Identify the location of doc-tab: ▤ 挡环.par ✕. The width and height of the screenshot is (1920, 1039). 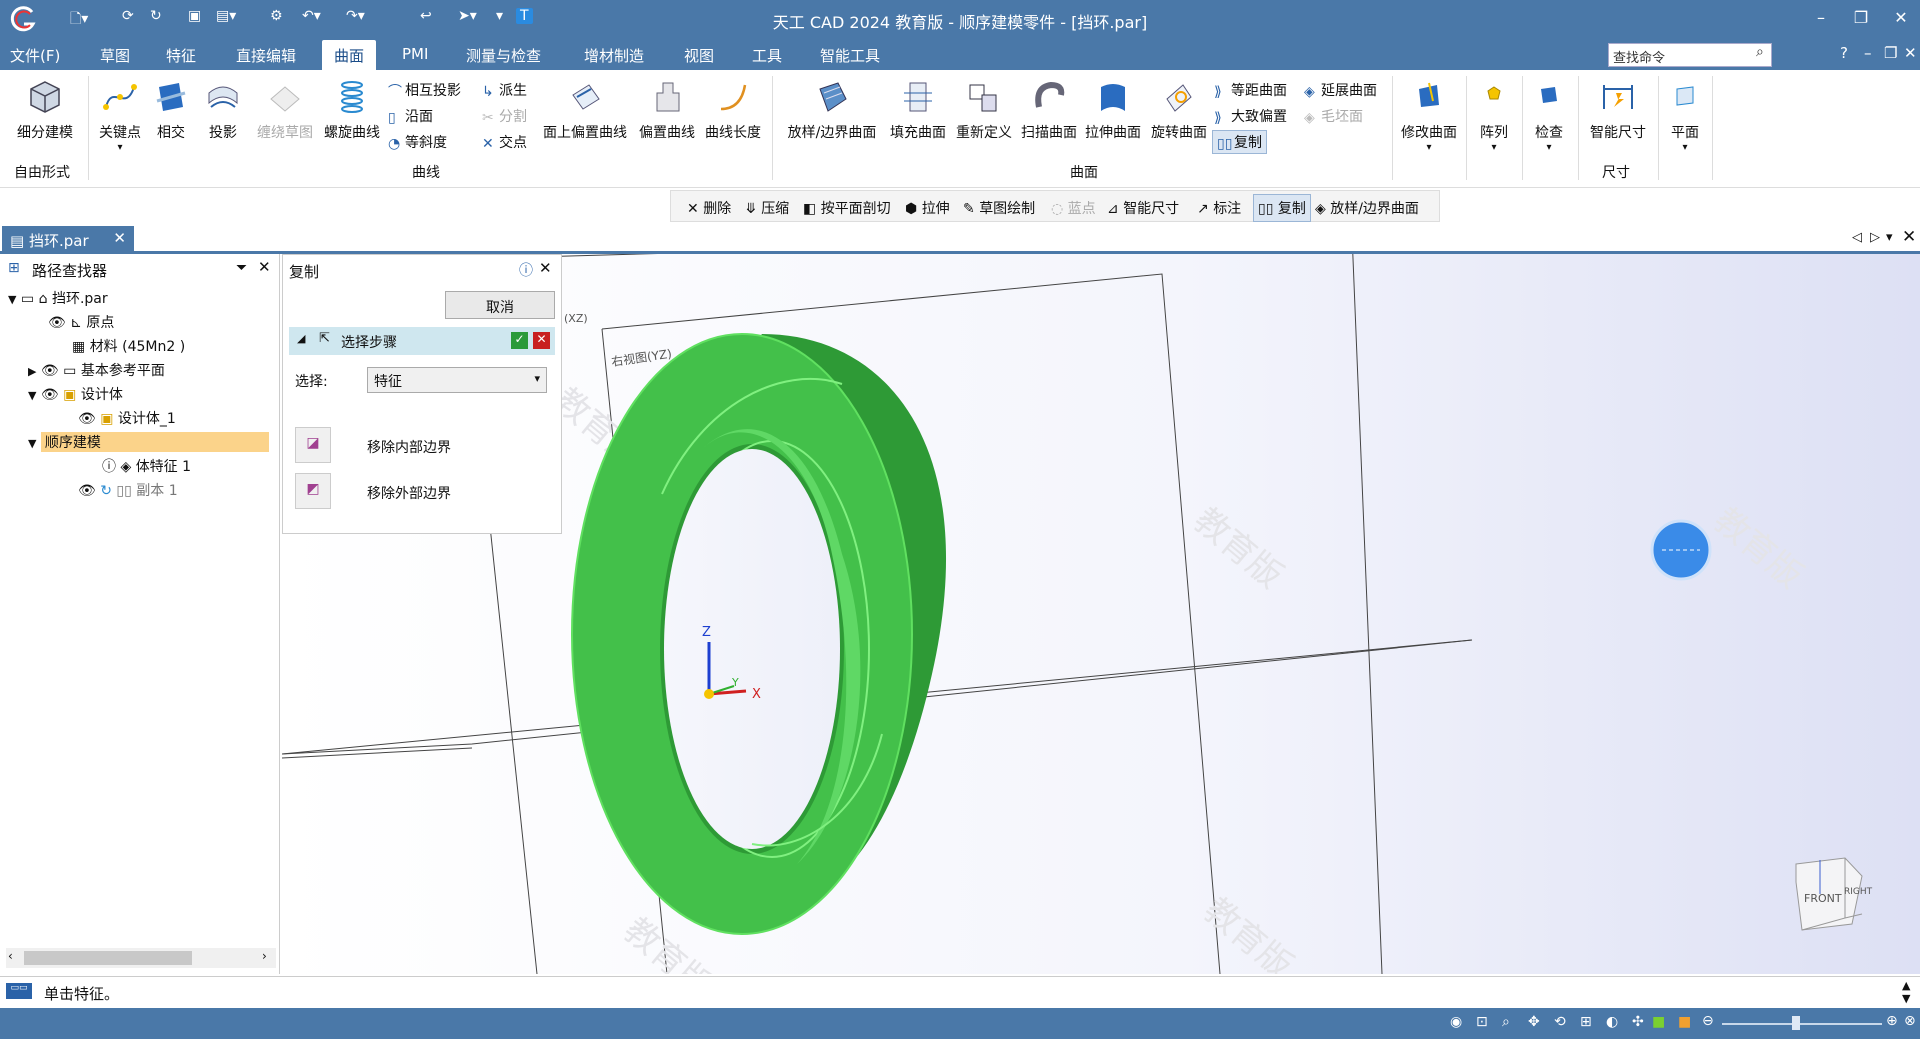
(68, 239).